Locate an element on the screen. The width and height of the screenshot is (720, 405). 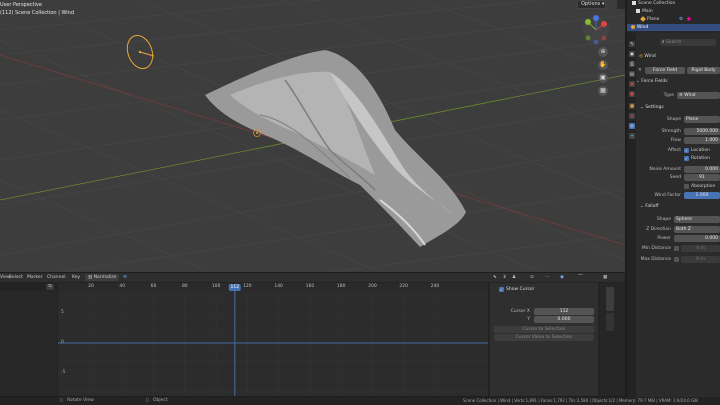
outliner-row-scene-collection: Scene Collection is located at coordinates (673, 3).